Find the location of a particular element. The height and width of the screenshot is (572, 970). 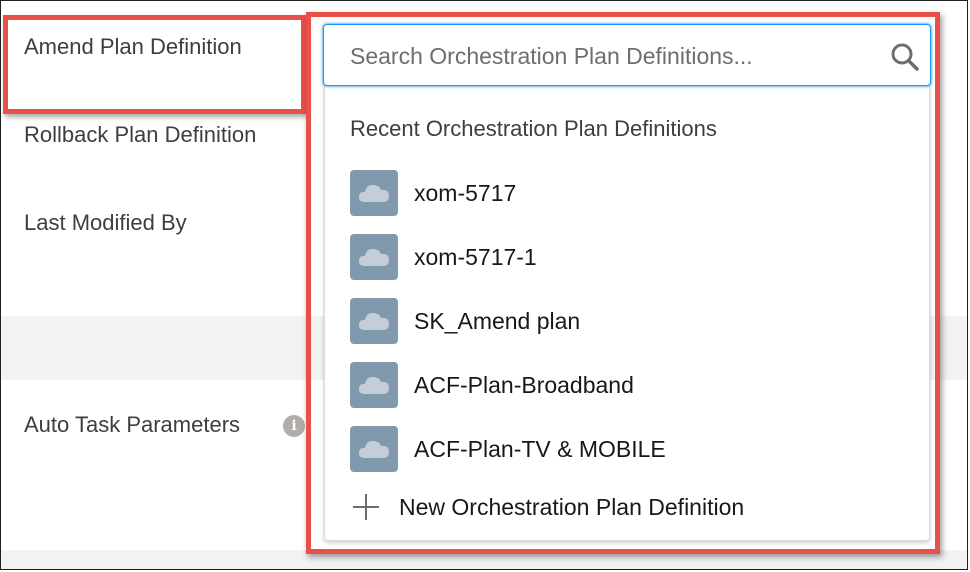

last-modified-by-label: Last Modified By is located at coordinates (105, 222).